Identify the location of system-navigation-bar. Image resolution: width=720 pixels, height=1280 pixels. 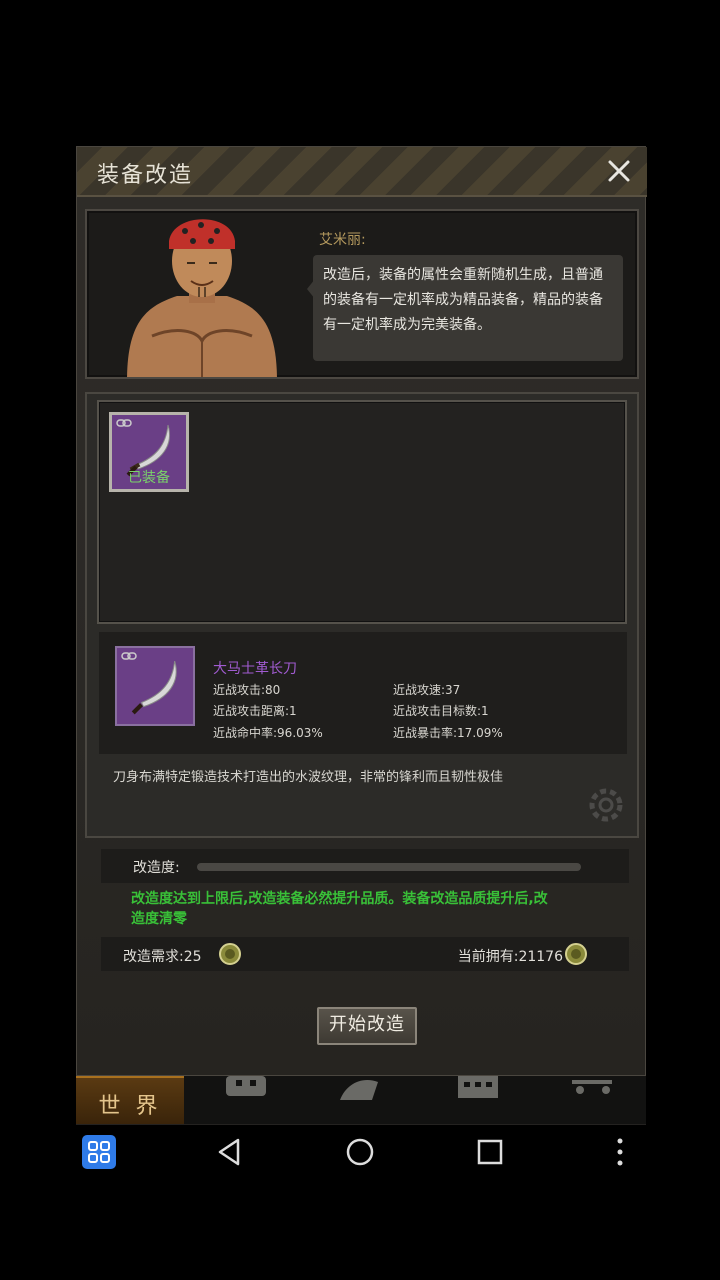
(360, 1152).